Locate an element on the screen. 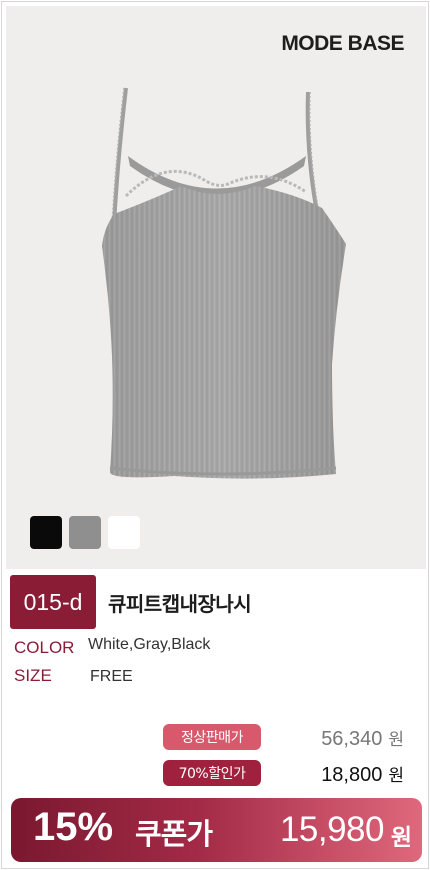 The height and width of the screenshot is (870, 430). color-value: White,Gray,Black is located at coordinates (149, 644).